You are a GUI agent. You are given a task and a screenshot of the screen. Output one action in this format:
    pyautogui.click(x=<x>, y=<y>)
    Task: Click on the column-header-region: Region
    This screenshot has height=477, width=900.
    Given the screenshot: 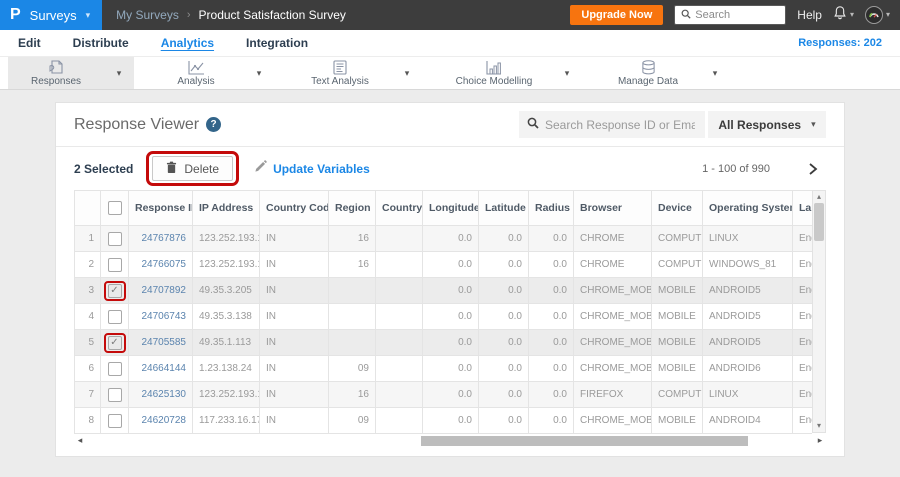 What is the action you would take?
    pyautogui.click(x=352, y=208)
    